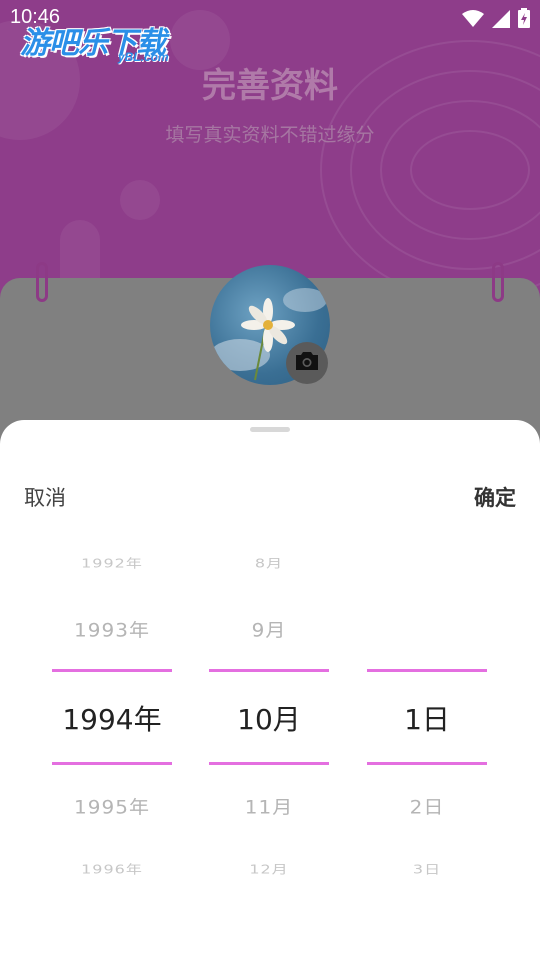 The image size is (540, 960). Describe the element at coordinates (498, 282) in the screenshot. I see `clip-right-icon` at that location.